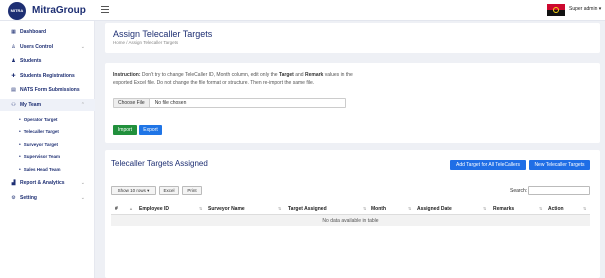 This screenshot has width=605, height=278. I want to click on sidebar-item-label: Dashboard, so click(33, 32).